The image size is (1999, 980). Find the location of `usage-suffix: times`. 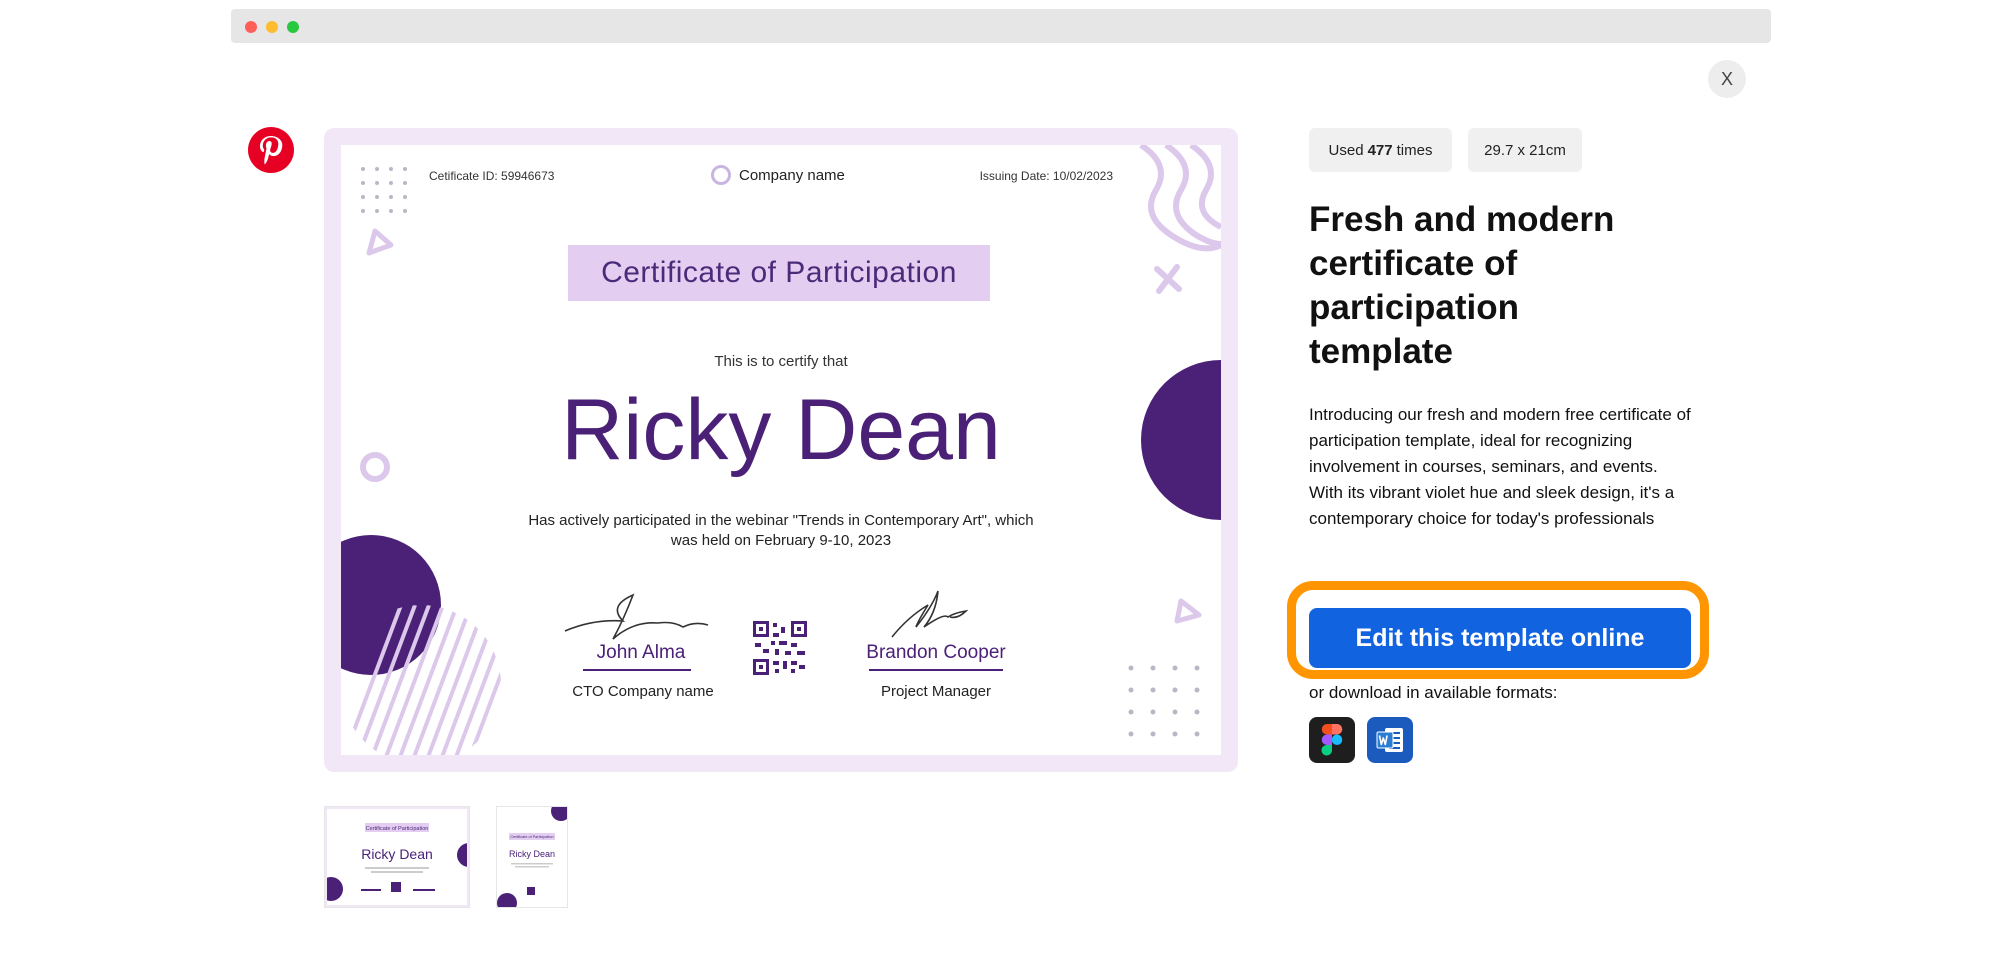

usage-suffix: times is located at coordinates (1414, 150).